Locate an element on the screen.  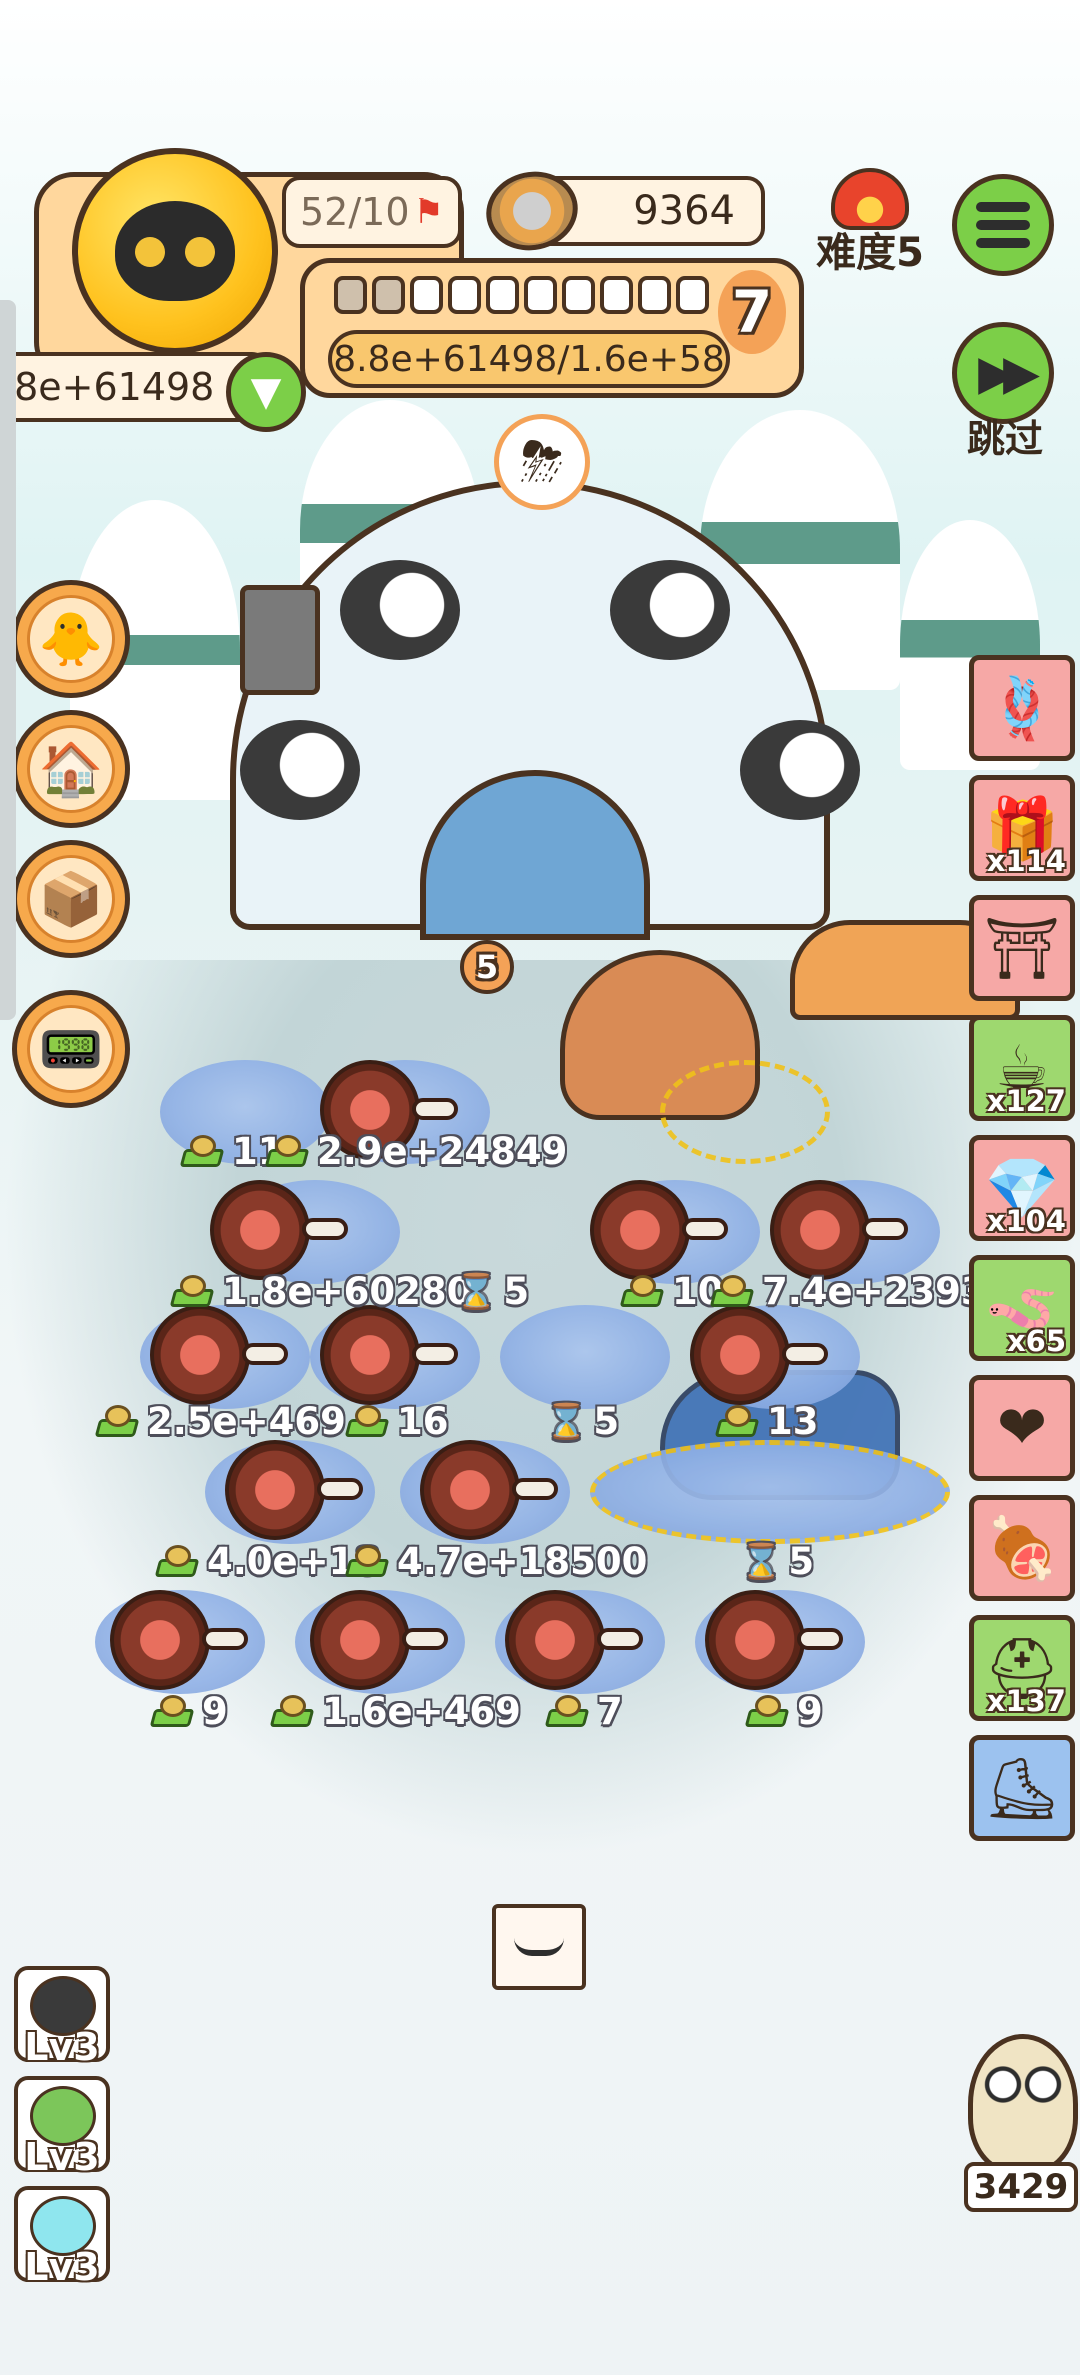
owl-score-text: 3429 is located at coordinates (1021, 2187).